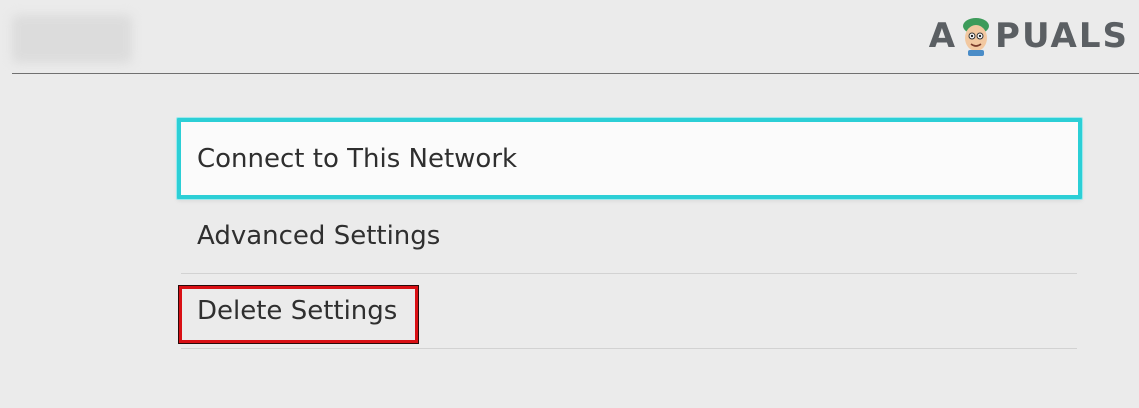 Image resolution: width=1139 pixels, height=408 pixels. Describe the element at coordinates (319, 236) in the screenshot. I see `menu-item-label: Advanced Settings` at that location.